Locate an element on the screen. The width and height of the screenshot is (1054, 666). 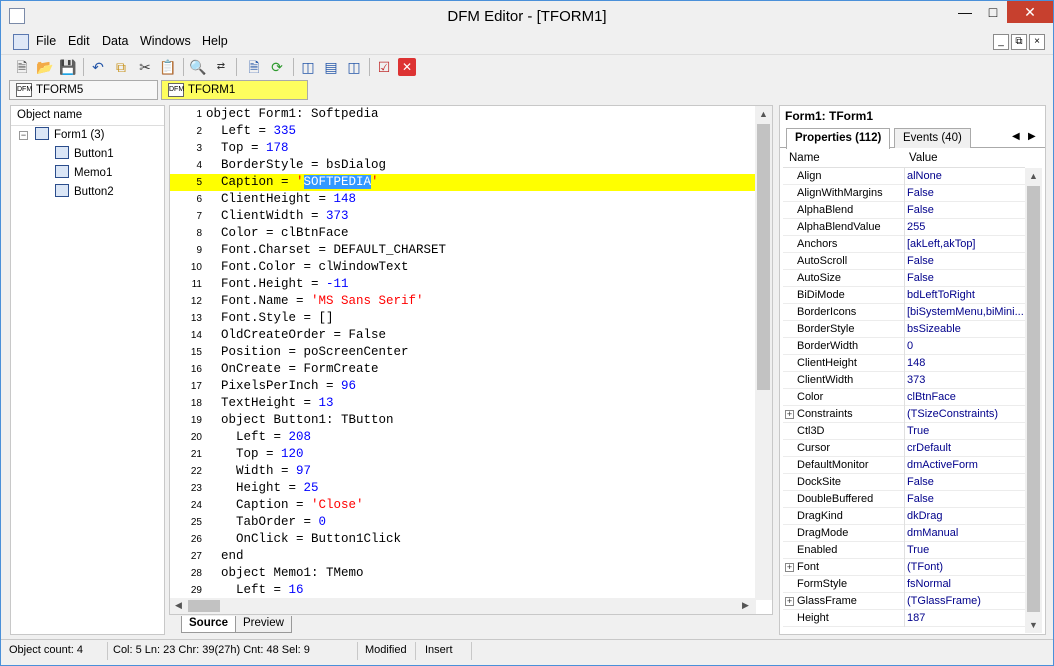
property-row: AlphaBlend False is located at coordinates (904, 210).